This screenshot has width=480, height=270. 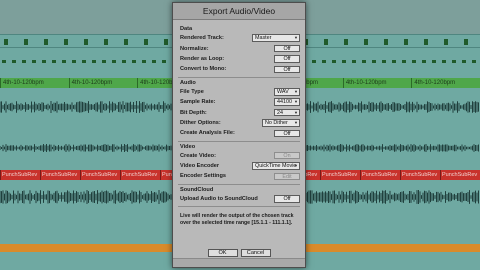 What do you see at coordinates (263, 38) in the screenshot?
I see `rendered-track-value: Master` at bounding box center [263, 38].